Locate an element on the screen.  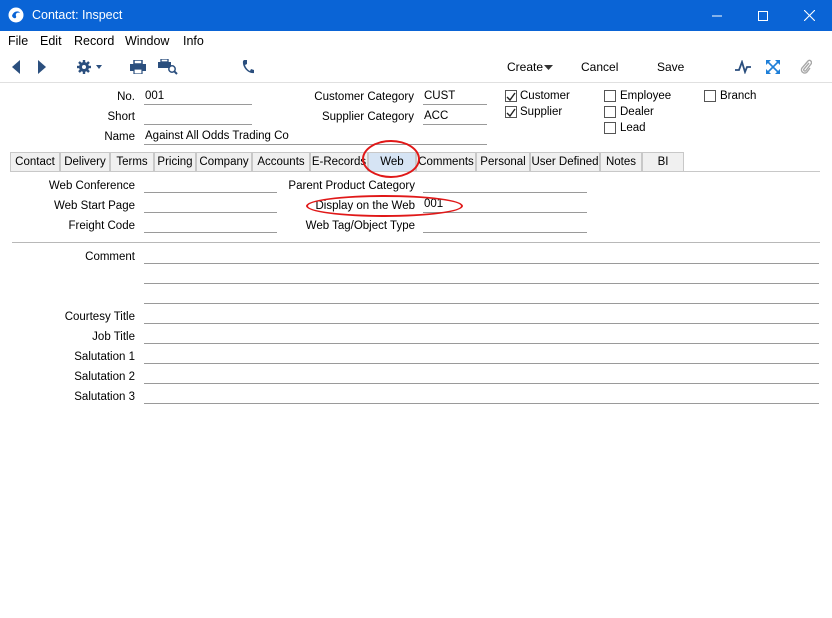
create-button: Create is located at coordinates (525, 67).